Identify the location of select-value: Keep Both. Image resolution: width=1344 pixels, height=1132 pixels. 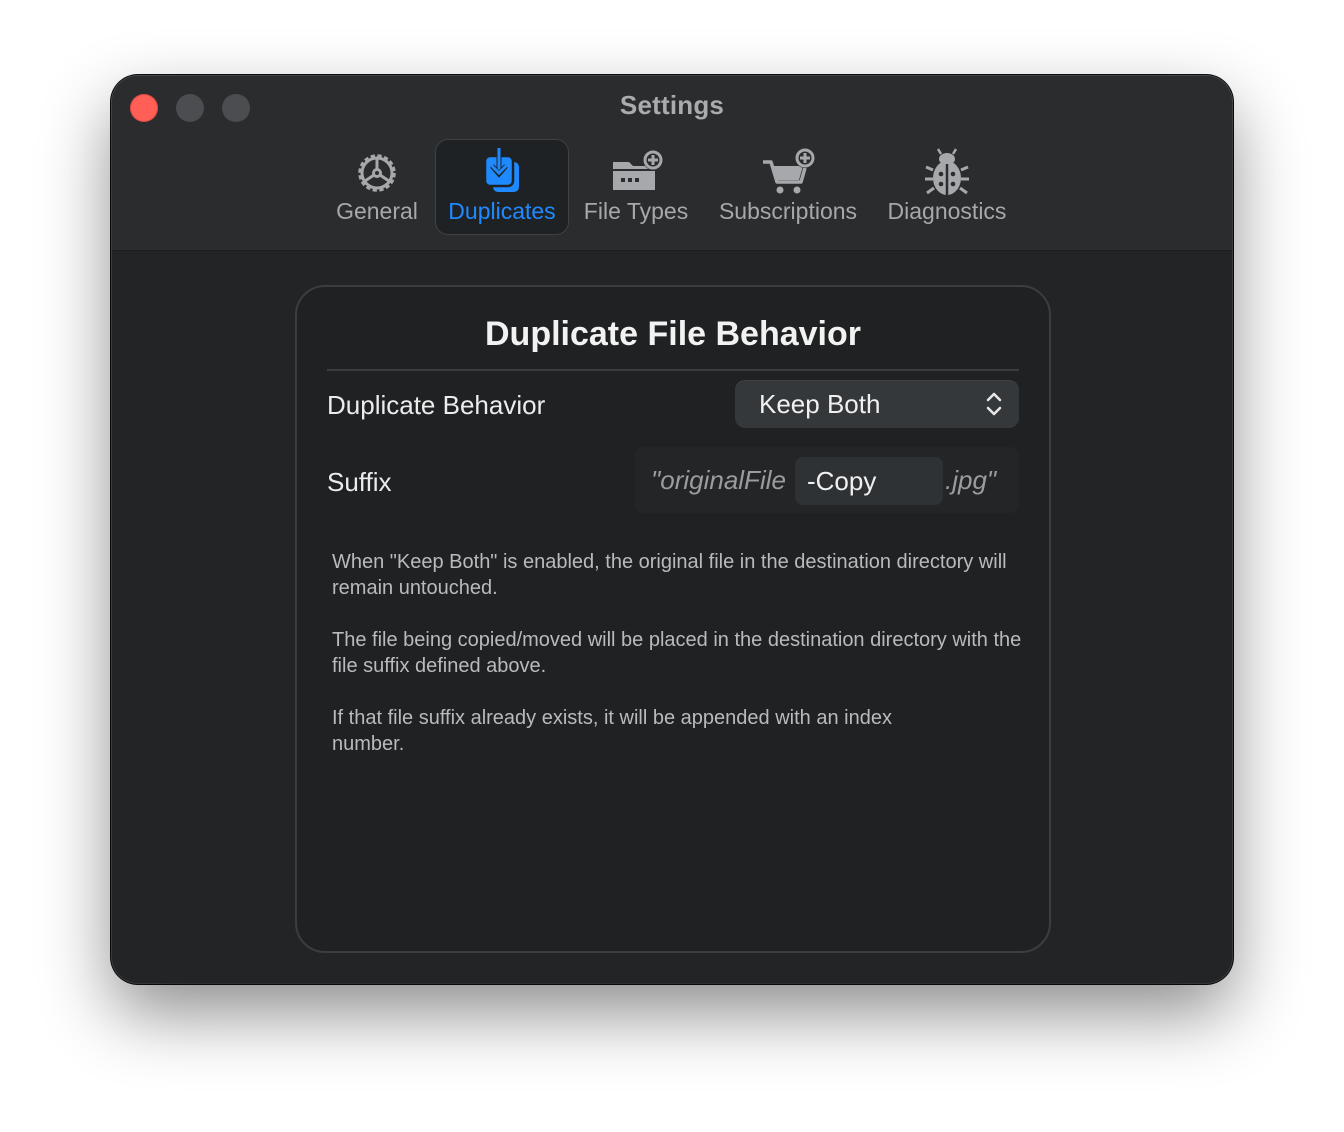
(820, 404).